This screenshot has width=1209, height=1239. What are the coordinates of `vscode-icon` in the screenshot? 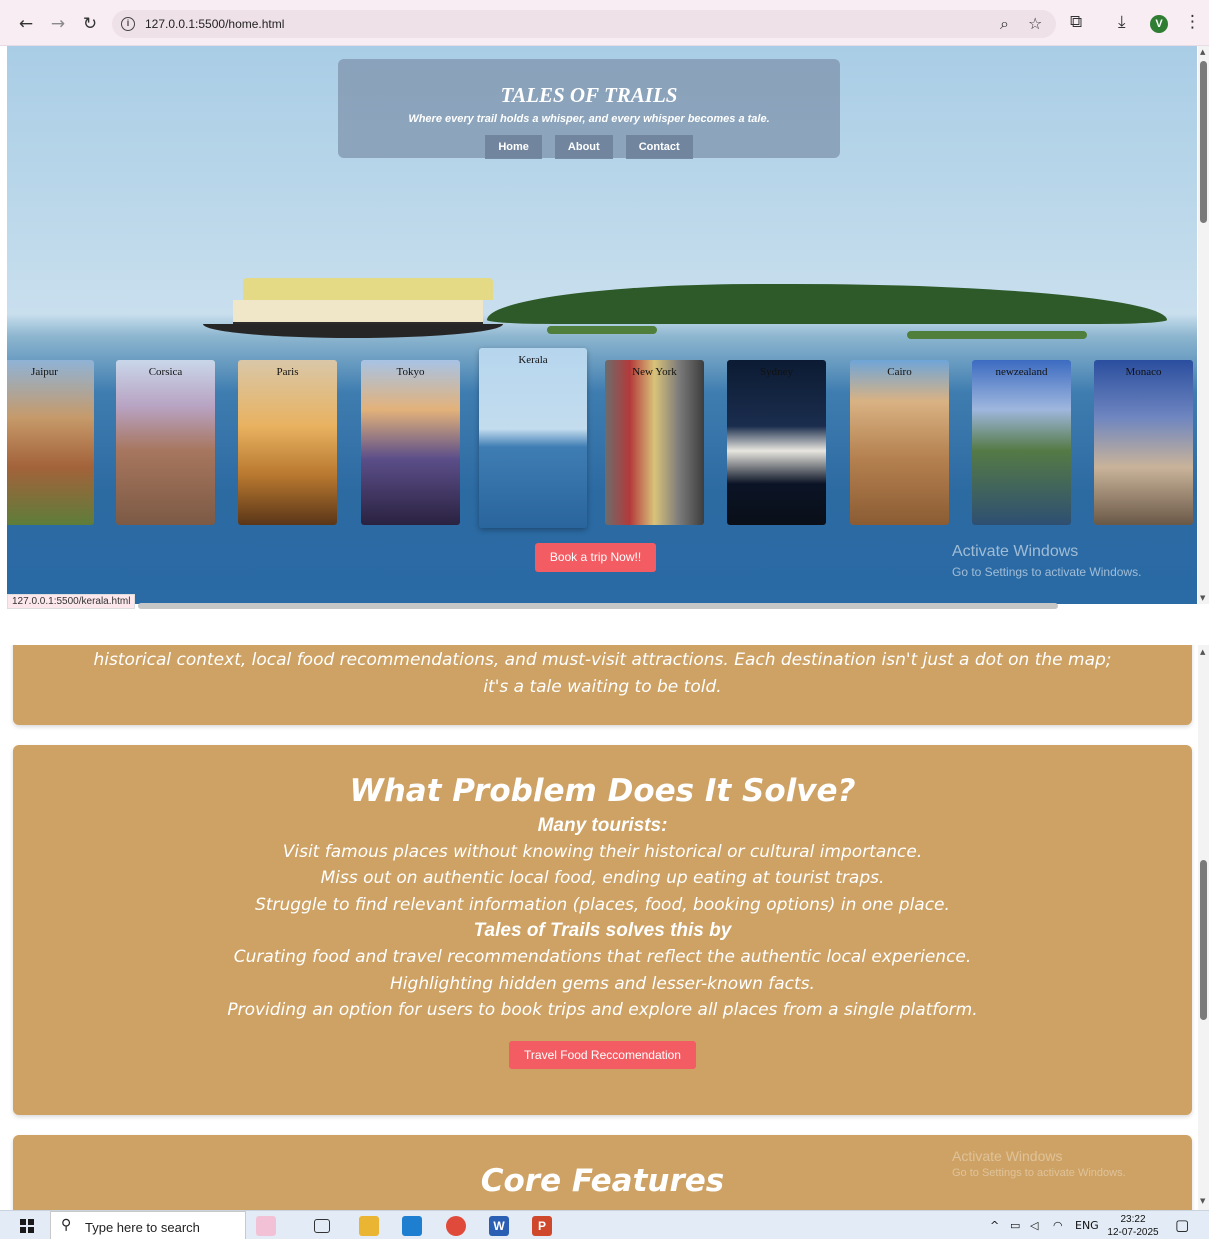 It's located at (412, 1226).